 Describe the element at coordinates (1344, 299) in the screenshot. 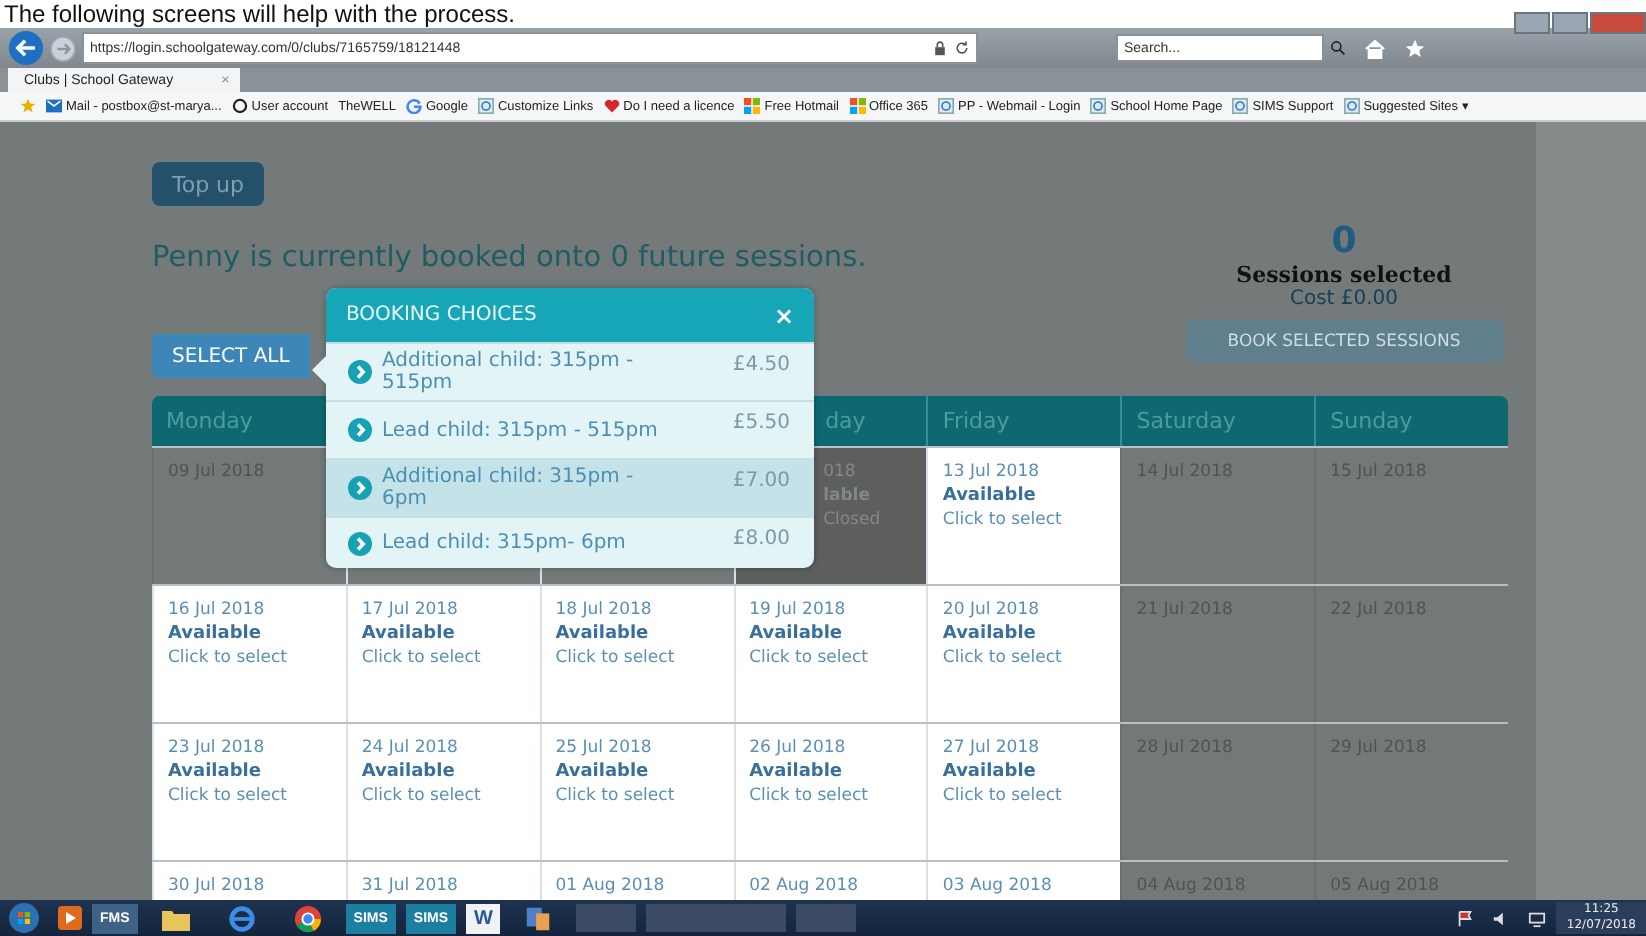

I see `cost-text: Cost £0.00` at that location.